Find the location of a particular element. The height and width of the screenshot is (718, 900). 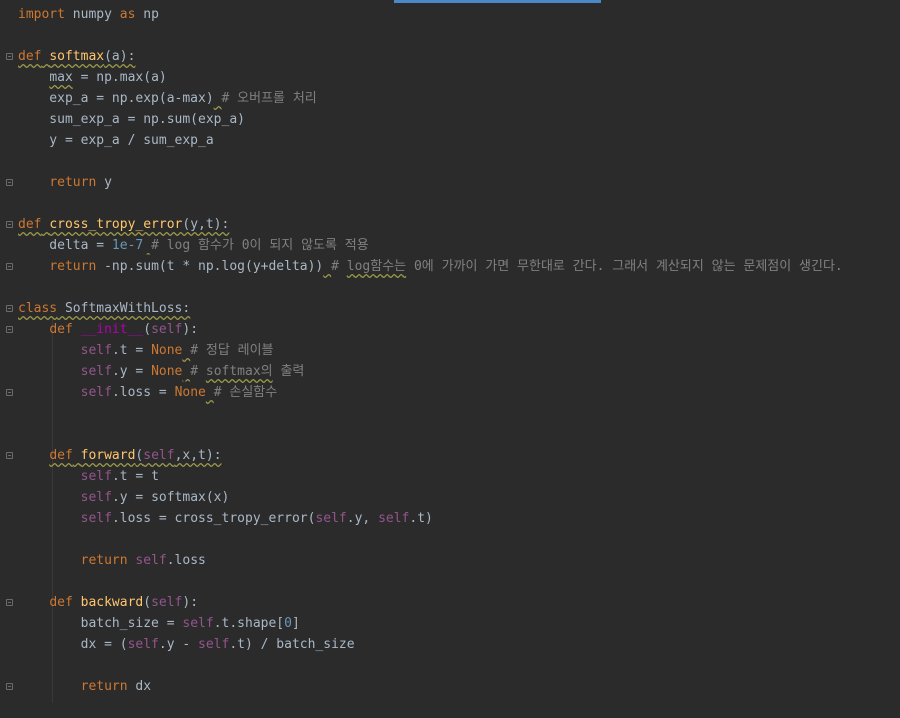

code-token: max is located at coordinates (61, 77).